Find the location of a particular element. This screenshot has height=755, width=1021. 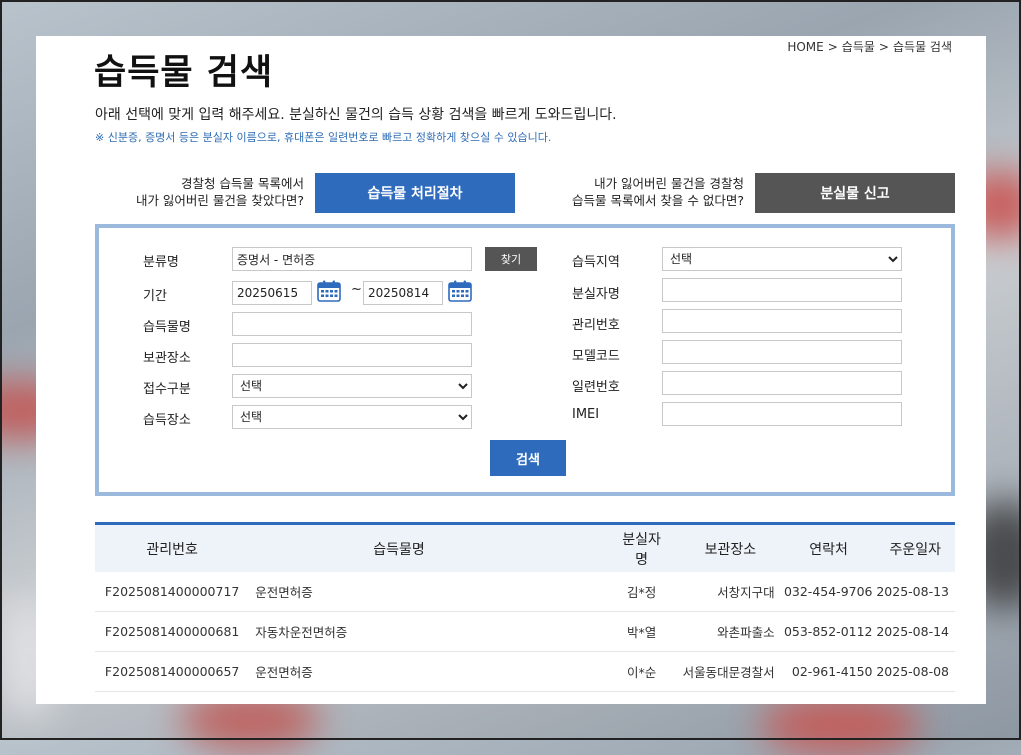

contact-cell: 053-852-0112 is located at coordinates (823, 631).